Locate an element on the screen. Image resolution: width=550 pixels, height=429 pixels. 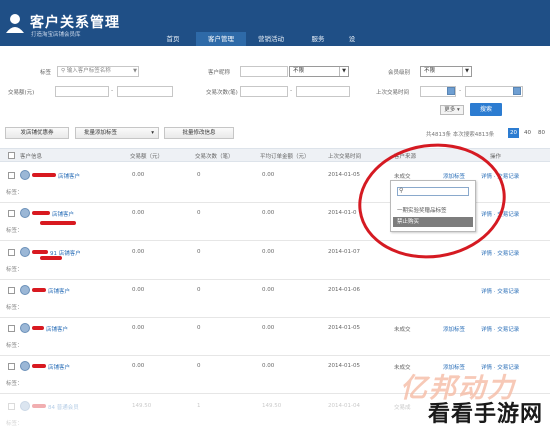
popup-search-input: ⚲ is located at coordinates (433, 191).